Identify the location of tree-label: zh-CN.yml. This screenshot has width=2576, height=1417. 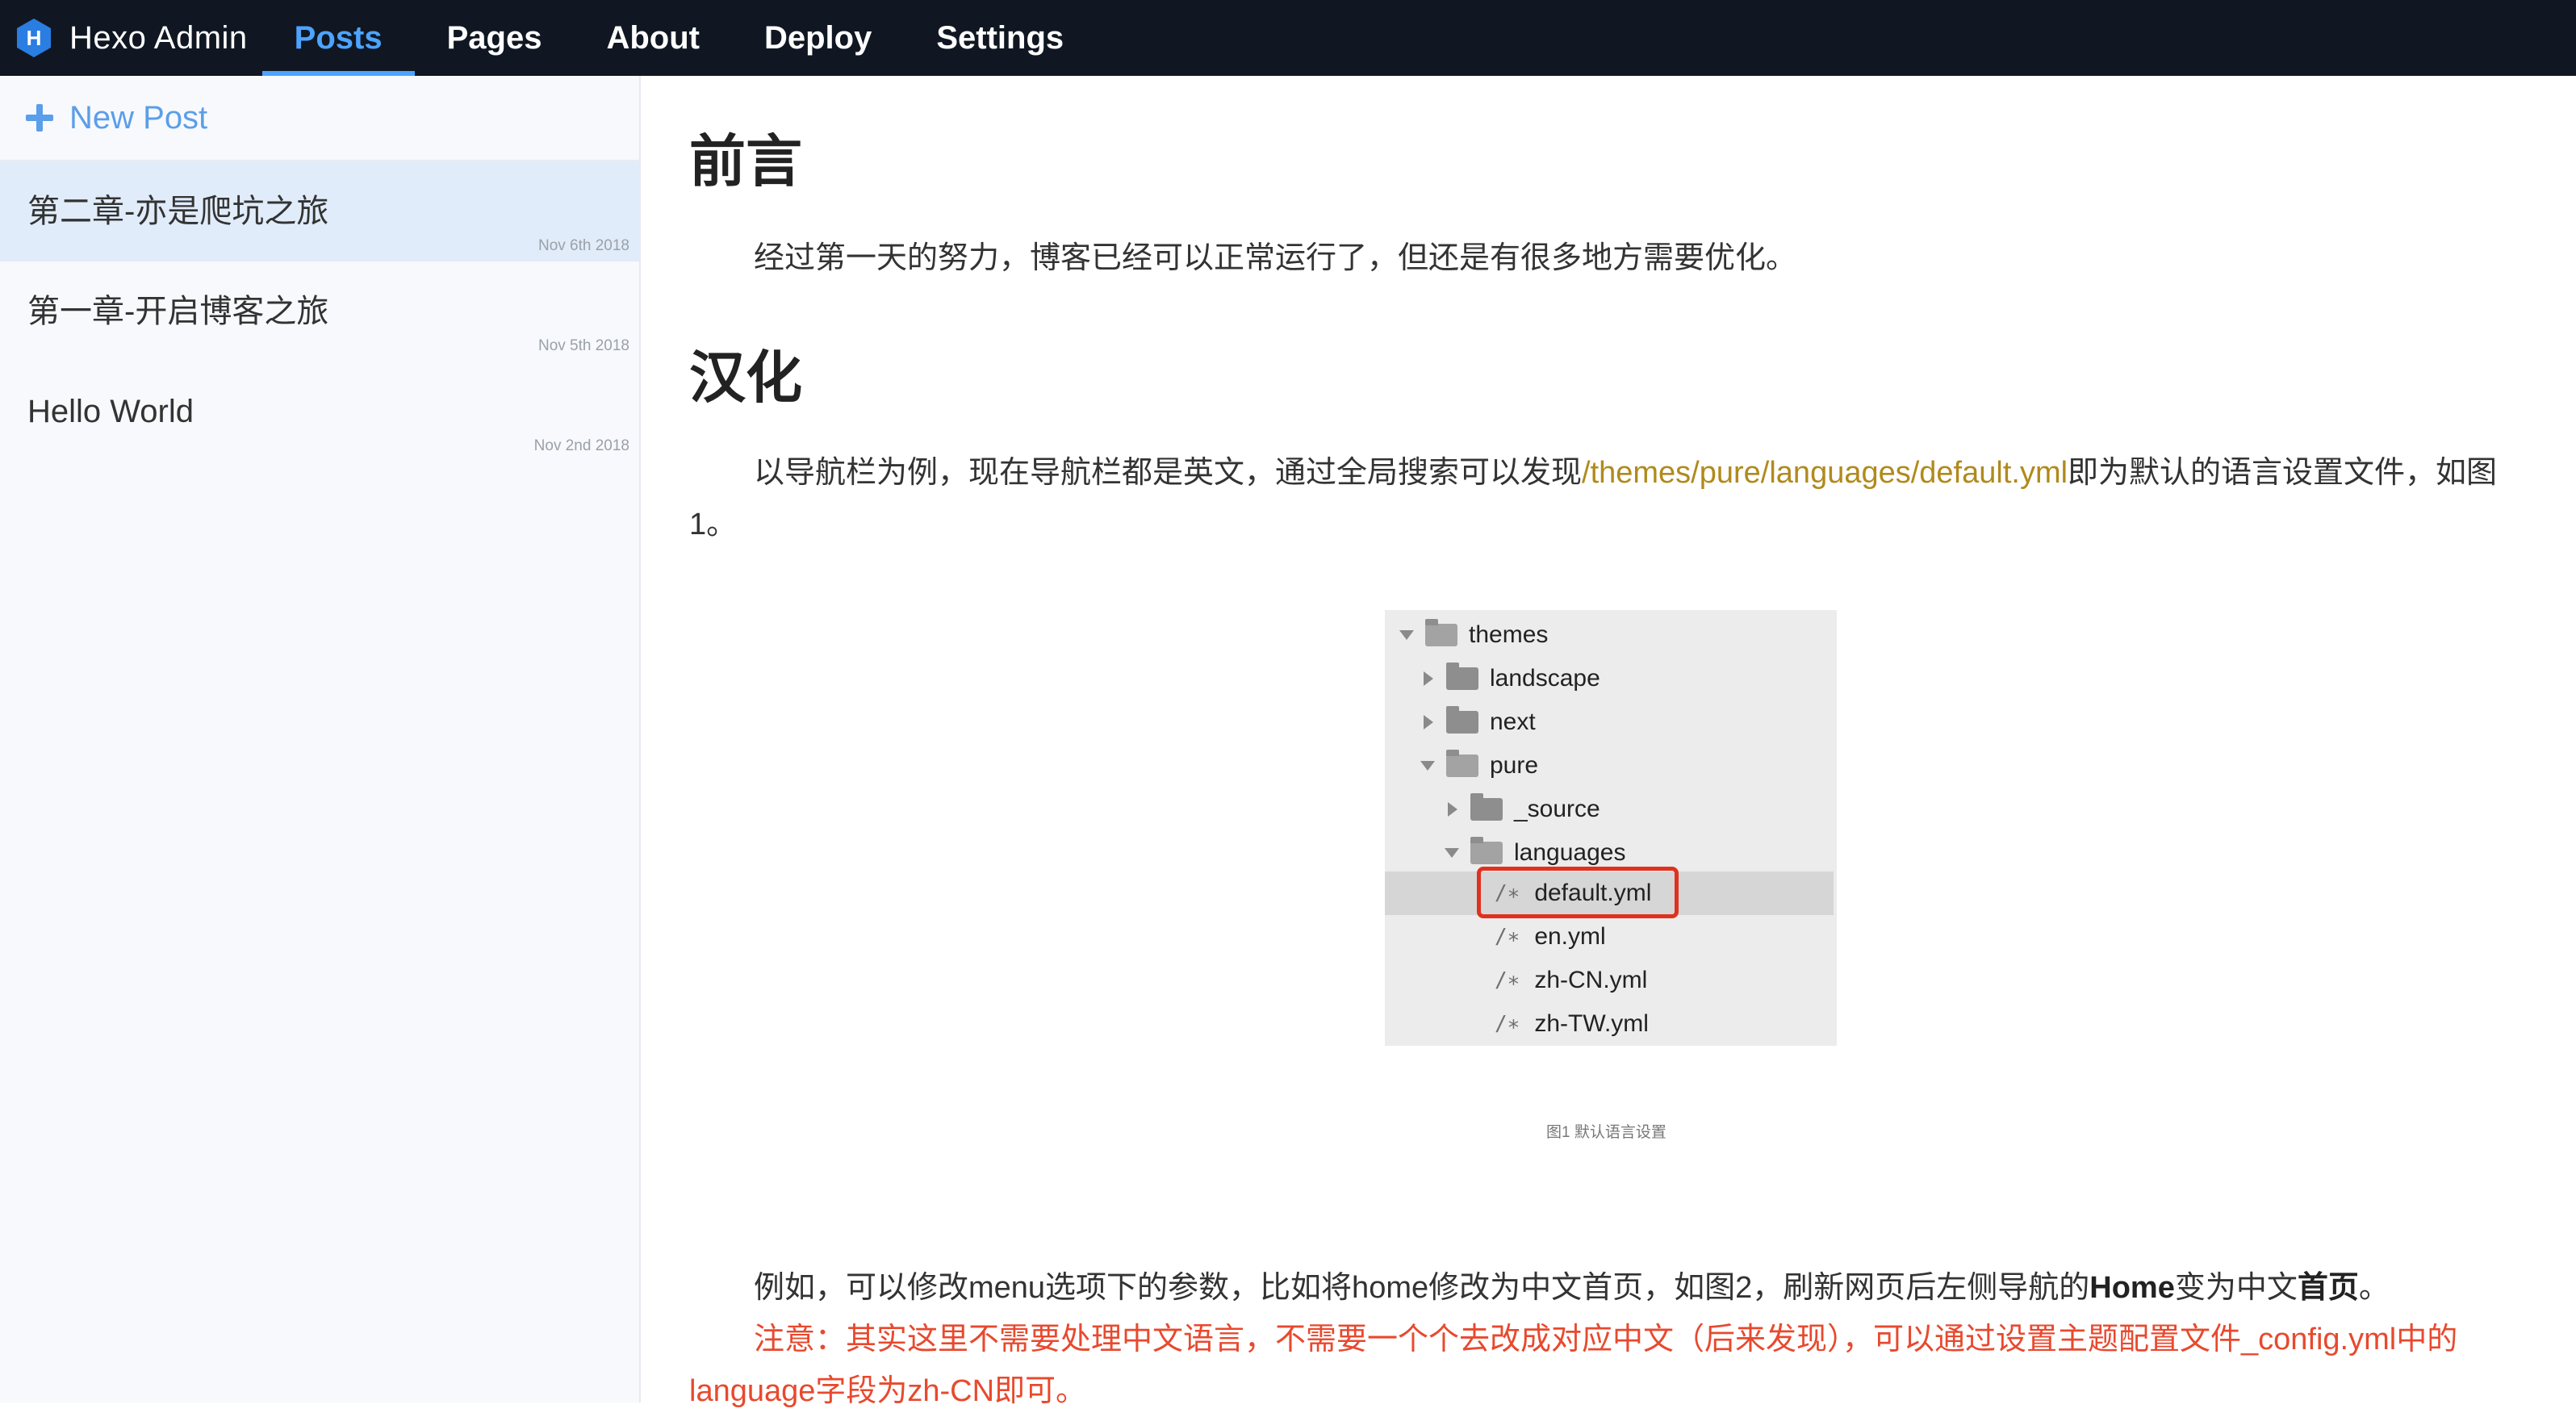
(1591, 980).